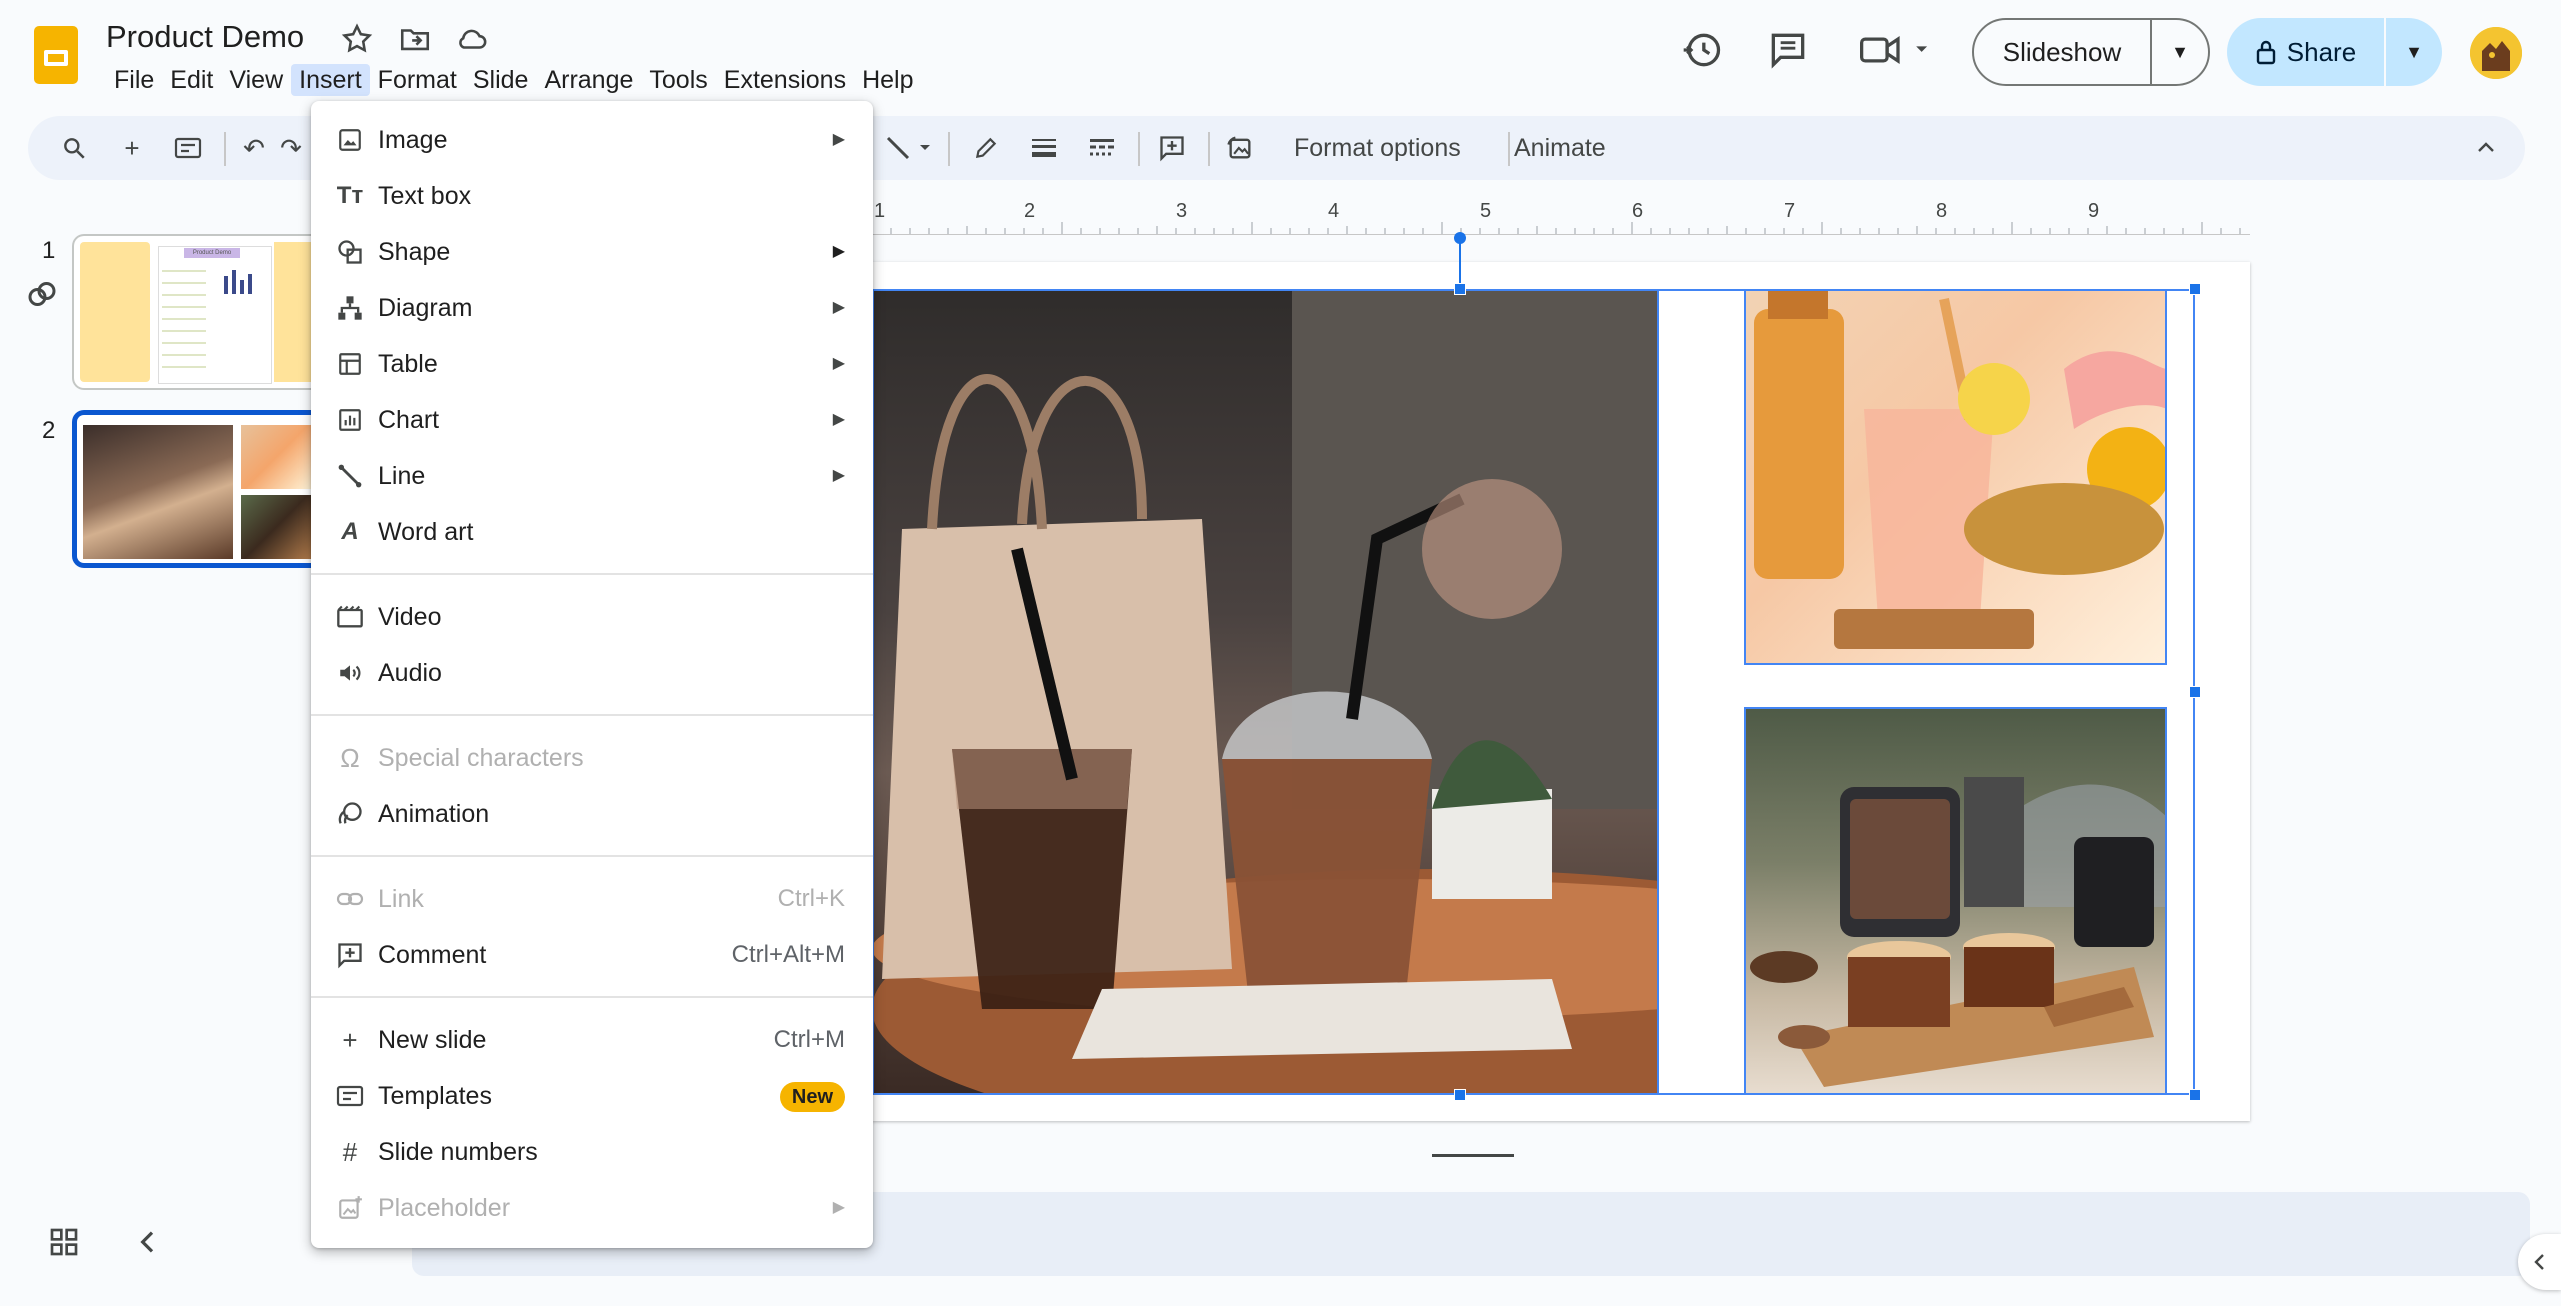 This screenshot has height=1306, width=2561. What do you see at coordinates (193, 312) in the screenshot?
I see `slide-thumbnail-1: Product Demo` at bounding box center [193, 312].